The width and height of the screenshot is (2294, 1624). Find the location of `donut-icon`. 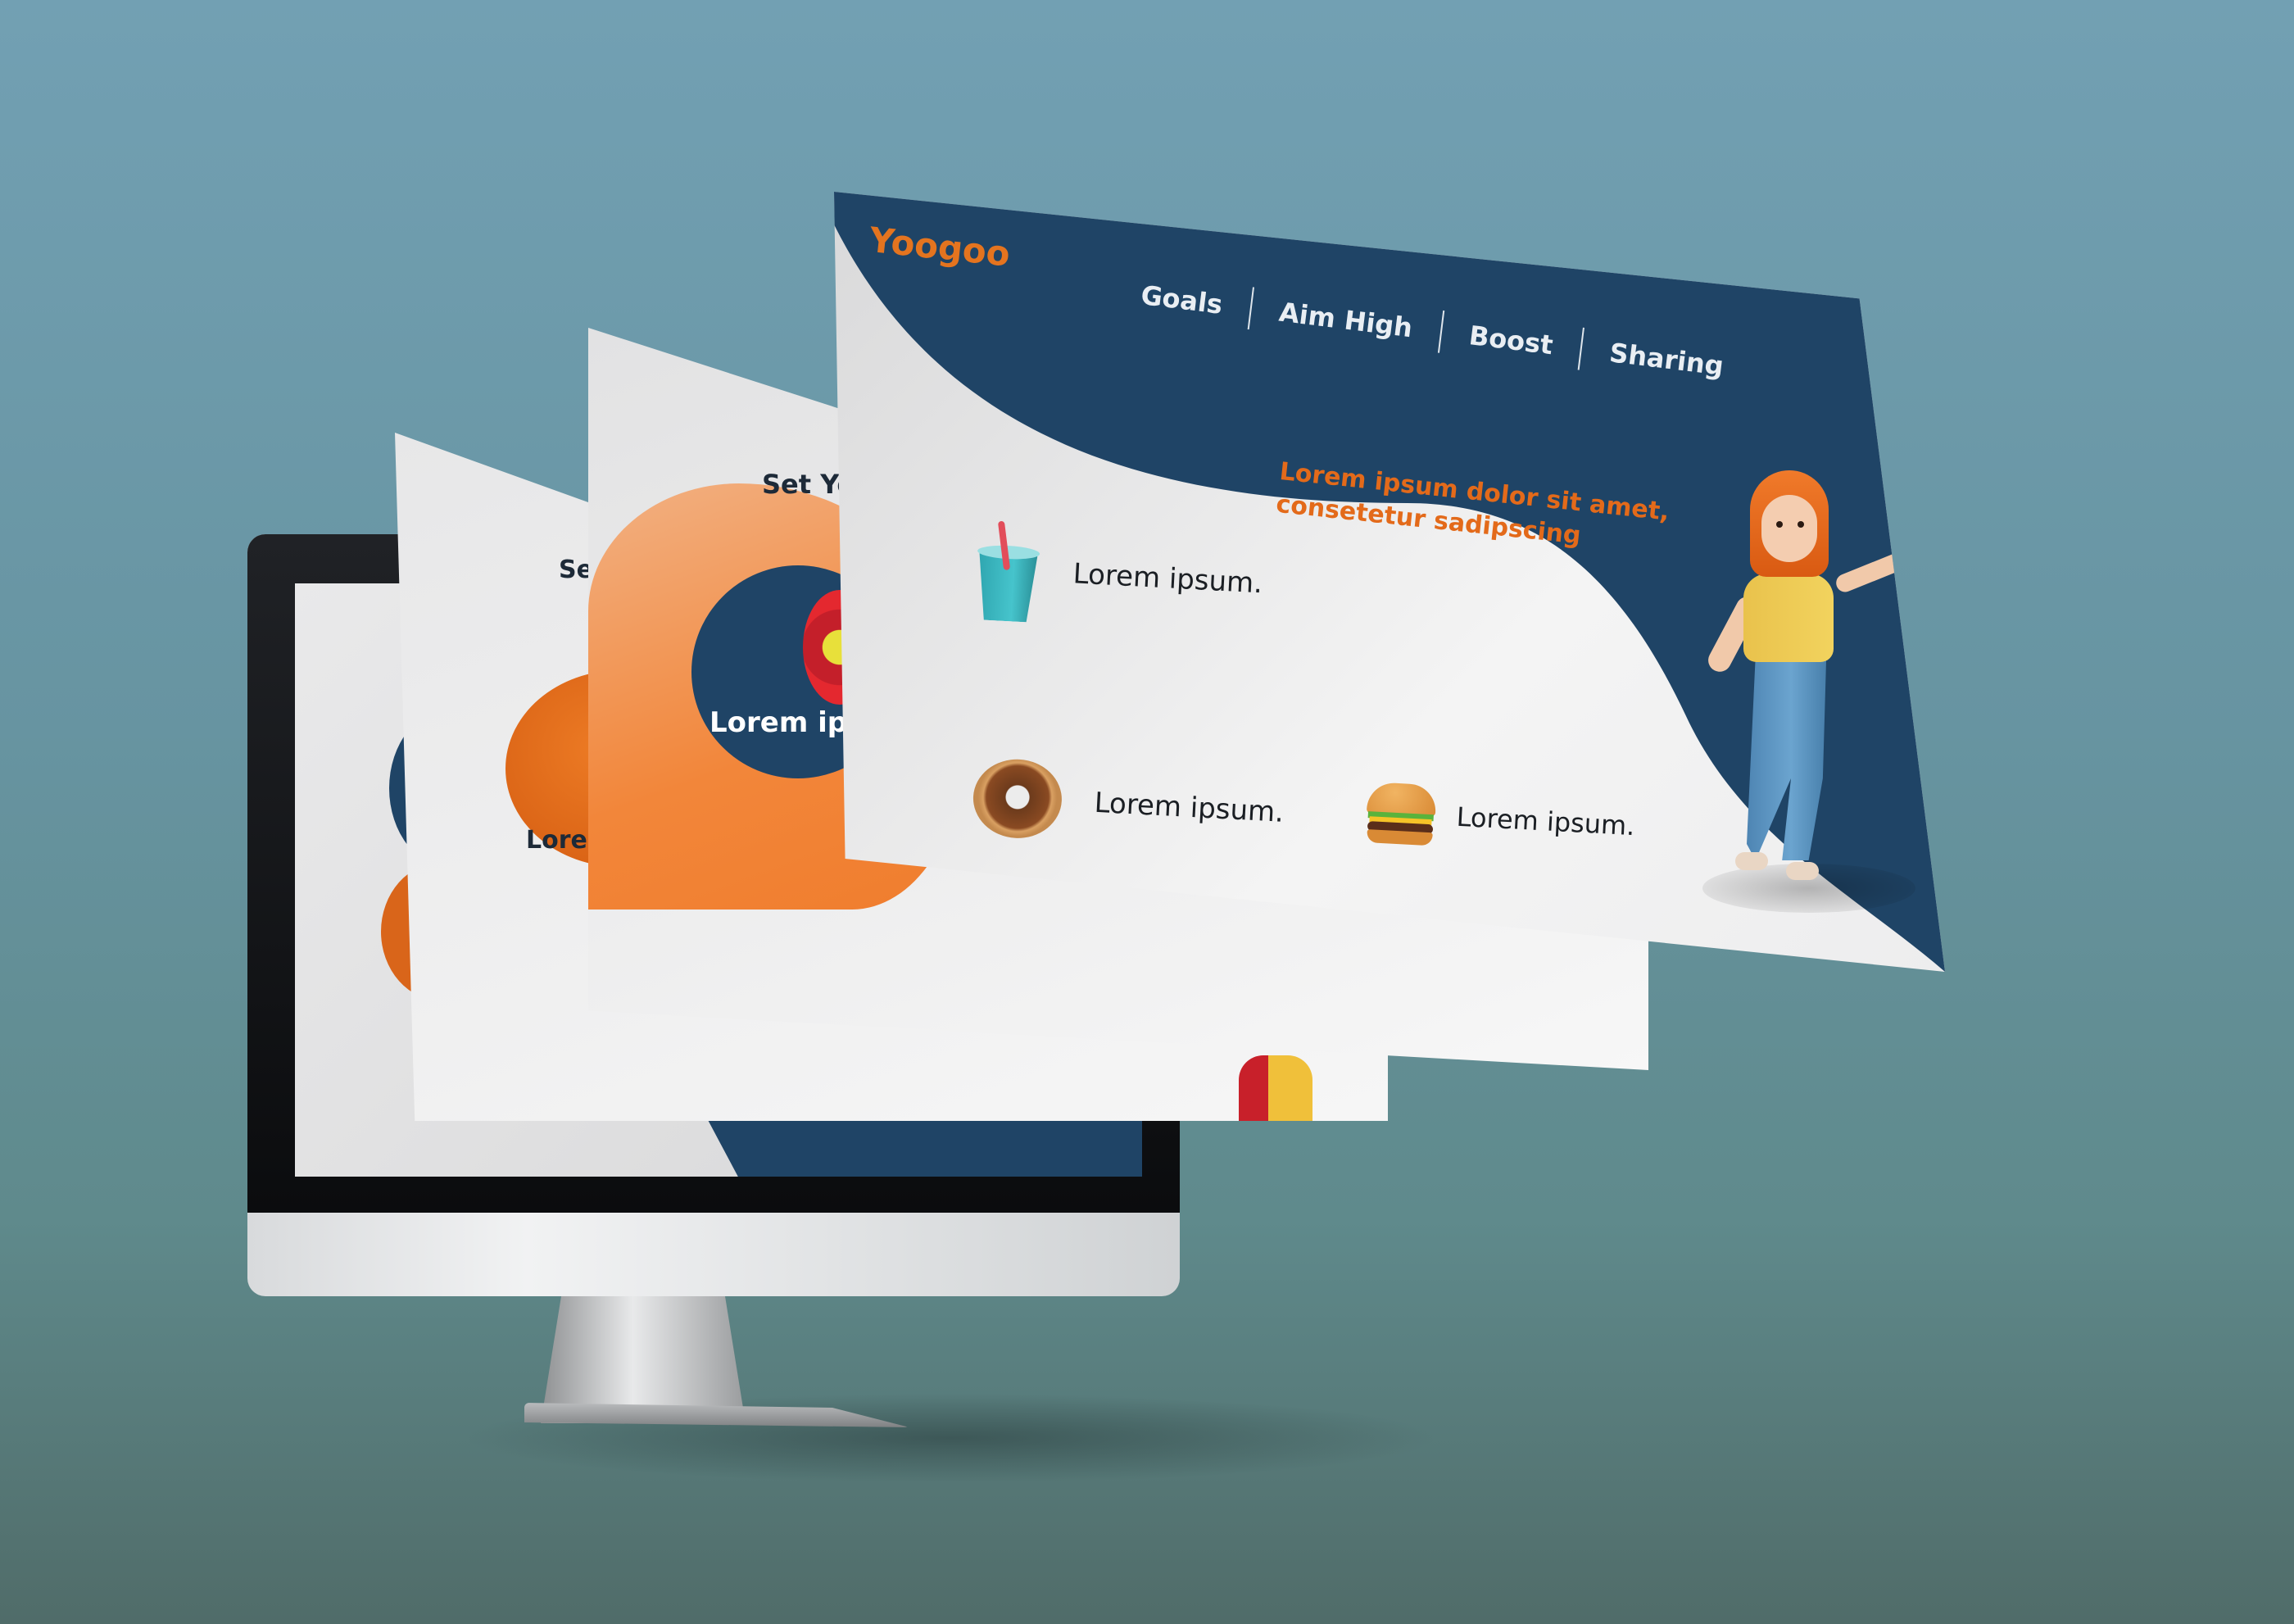

donut-icon is located at coordinates (1017, 799).